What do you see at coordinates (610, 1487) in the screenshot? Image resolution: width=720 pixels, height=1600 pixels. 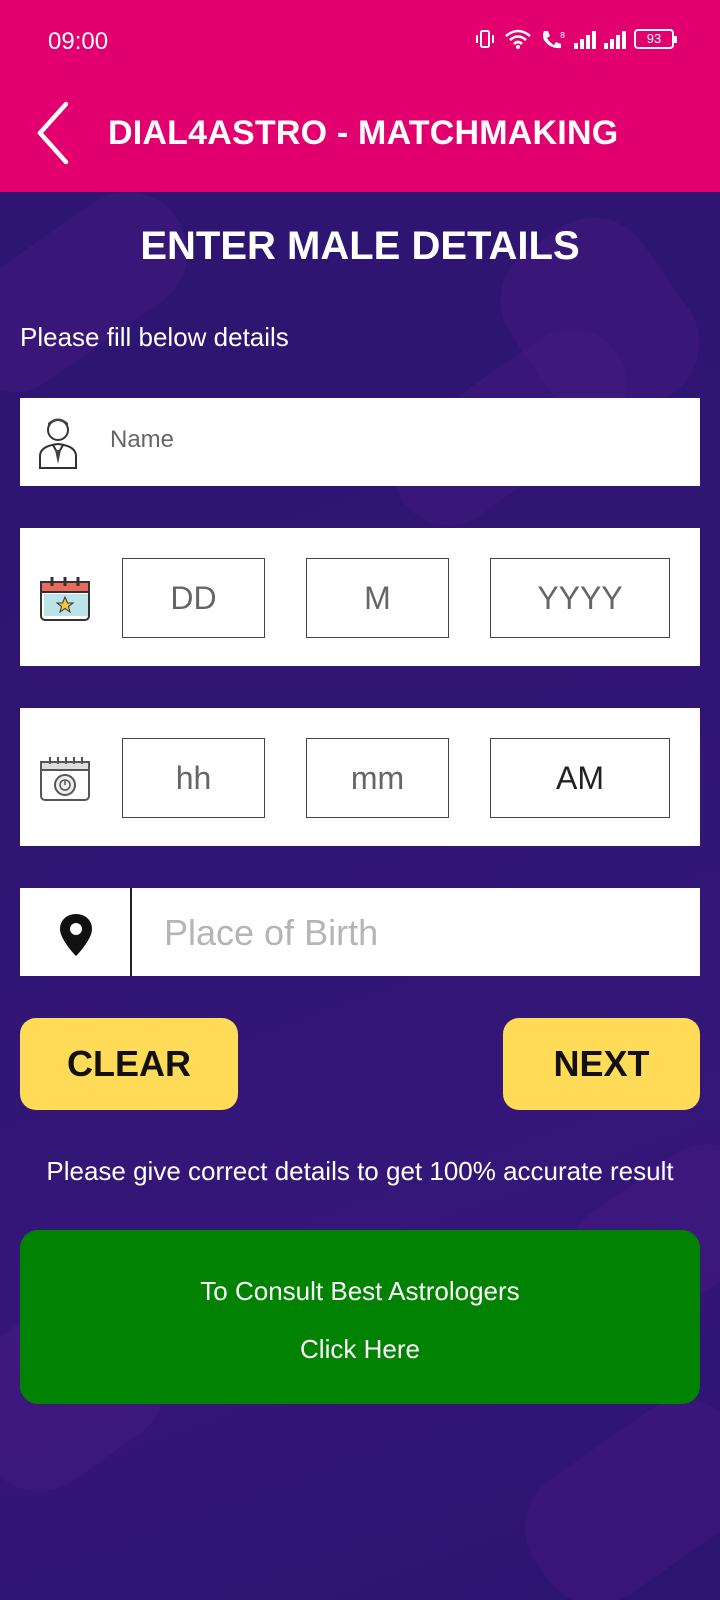 I see `background-shape` at bounding box center [610, 1487].